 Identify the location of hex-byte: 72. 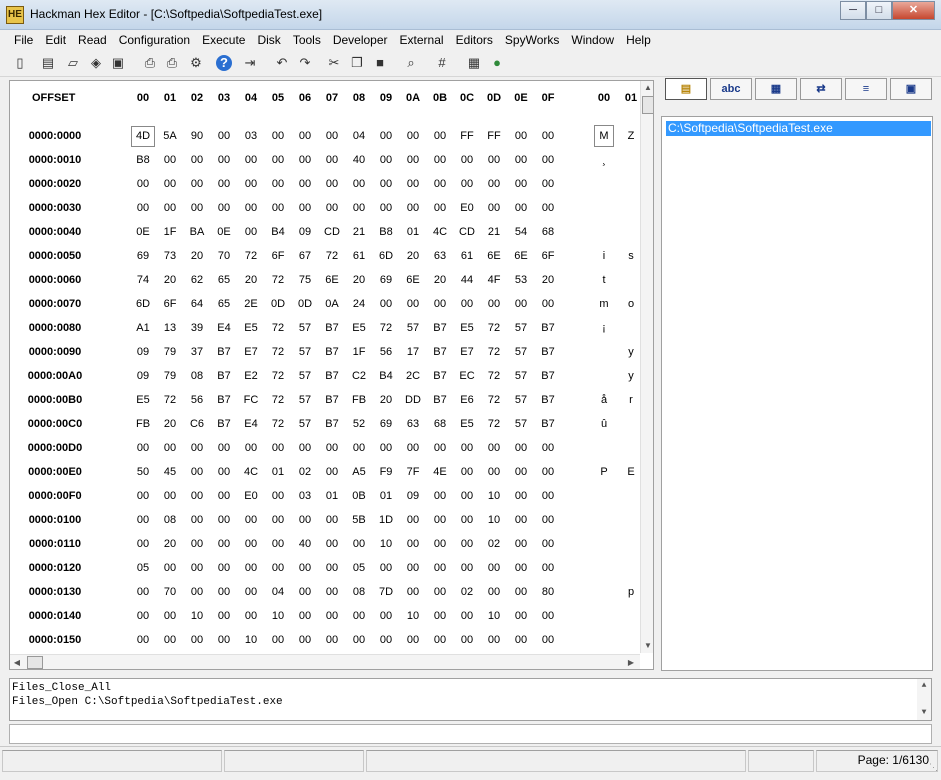
(494, 424).